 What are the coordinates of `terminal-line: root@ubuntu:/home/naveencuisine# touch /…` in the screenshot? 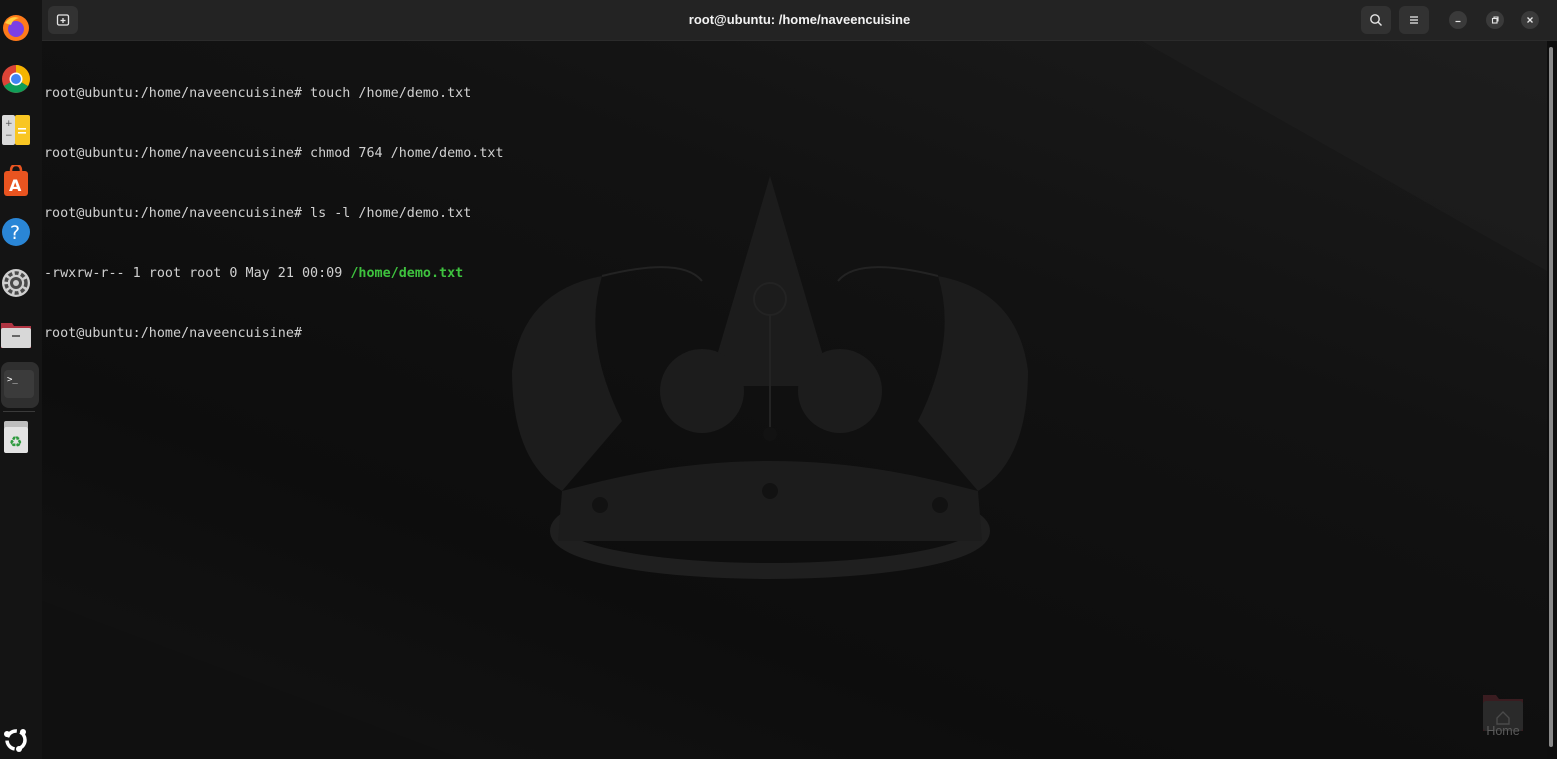 It's located at (274, 94).